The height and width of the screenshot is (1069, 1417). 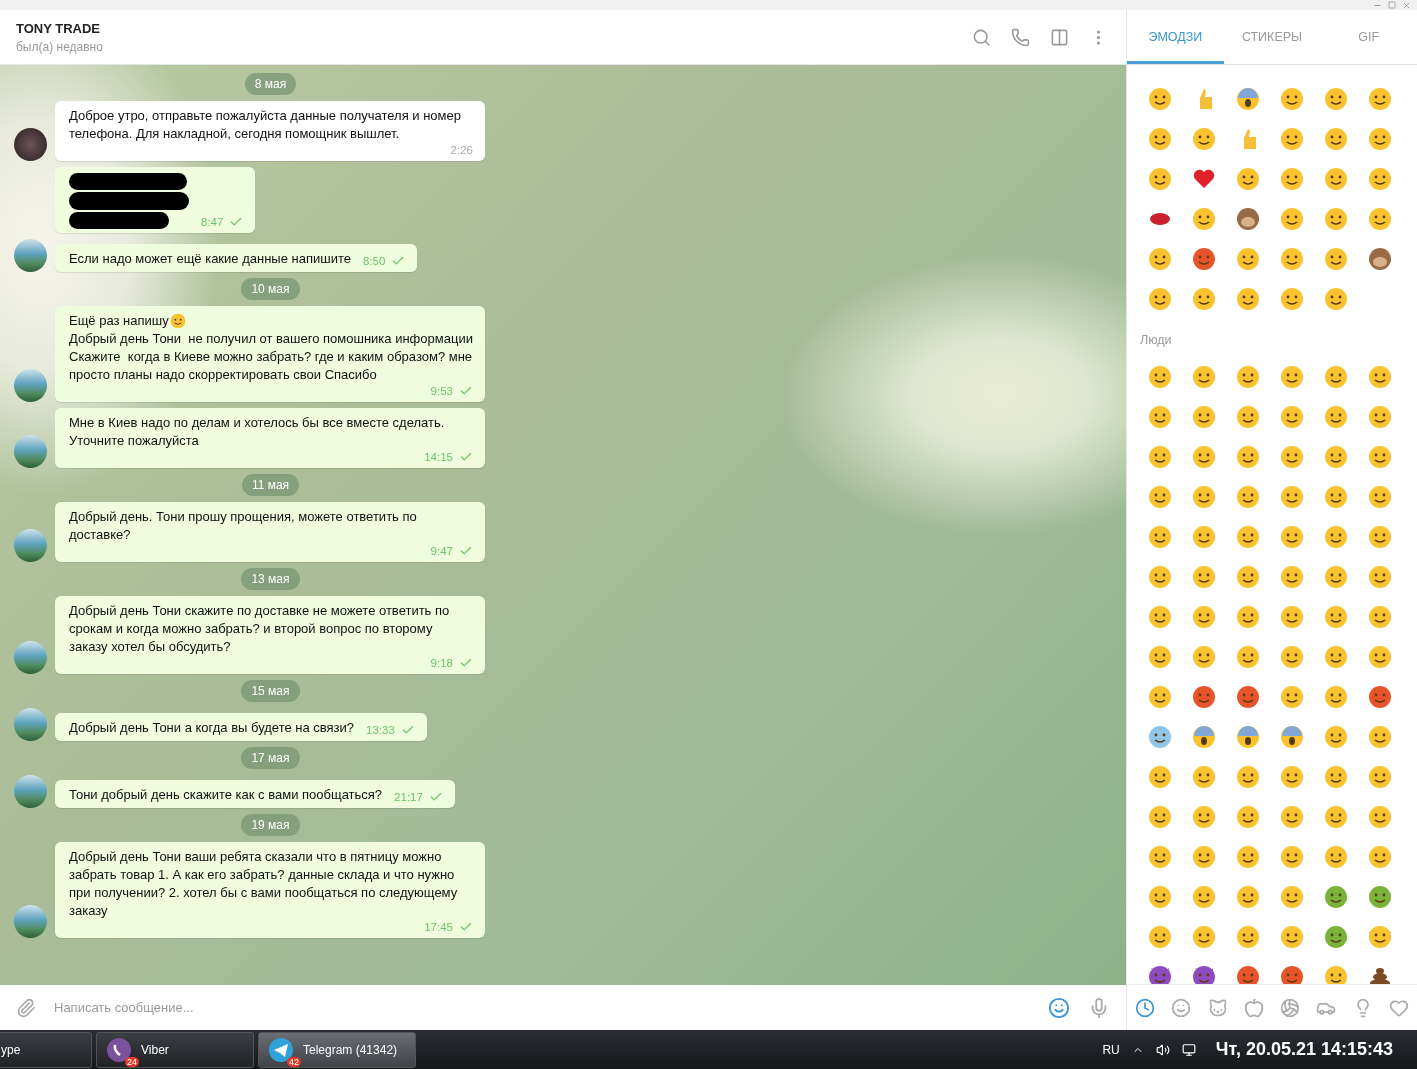 I want to click on avatar, so click(x=30, y=255).